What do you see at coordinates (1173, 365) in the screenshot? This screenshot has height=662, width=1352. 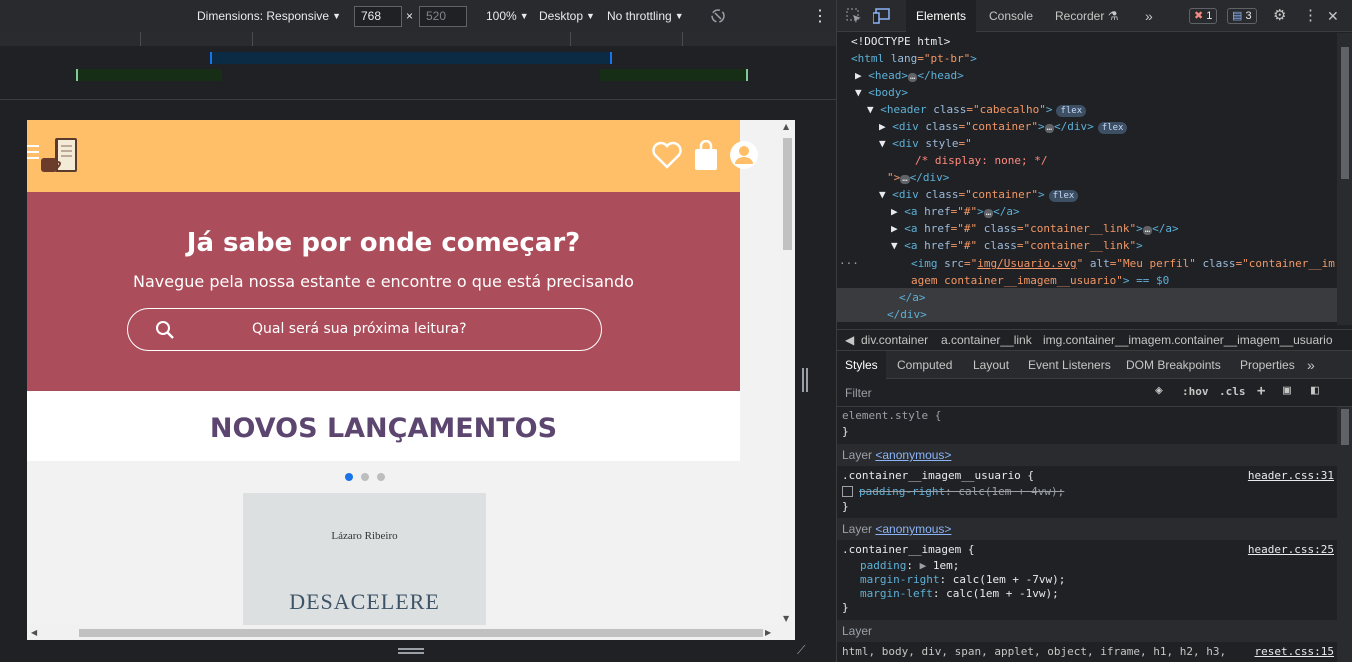 I see `tab-dom-breakpoints: DOM Breakpoints` at bounding box center [1173, 365].